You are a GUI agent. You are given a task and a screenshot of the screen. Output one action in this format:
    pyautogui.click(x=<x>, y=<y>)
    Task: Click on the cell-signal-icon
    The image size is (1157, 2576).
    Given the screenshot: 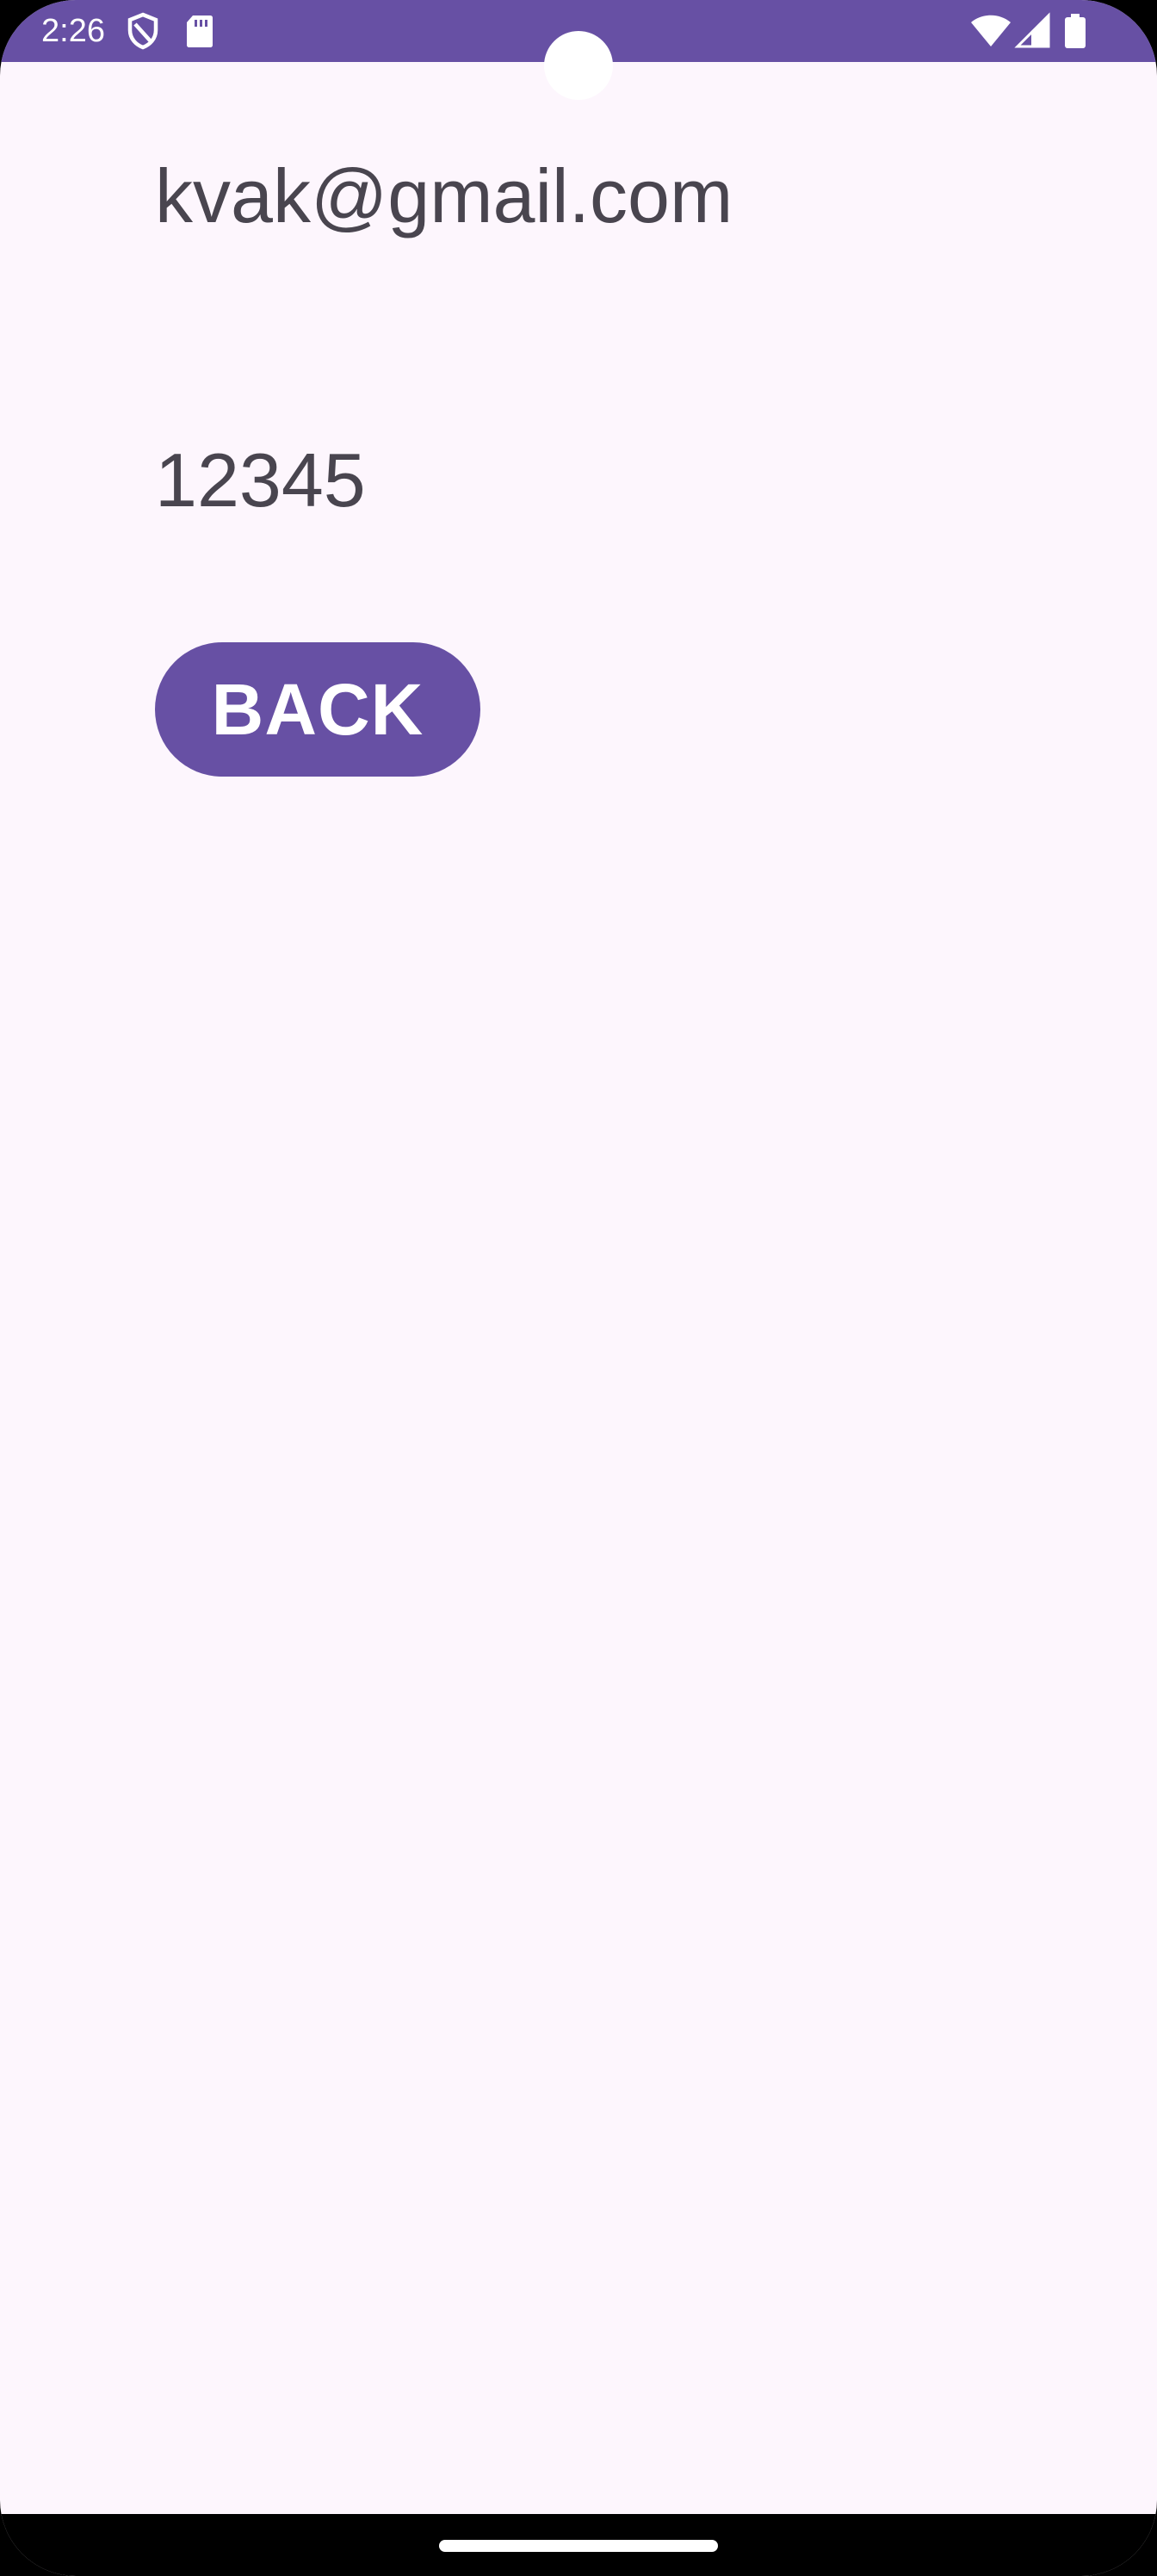 What is the action you would take?
    pyautogui.click(x=1033, y=31)
    